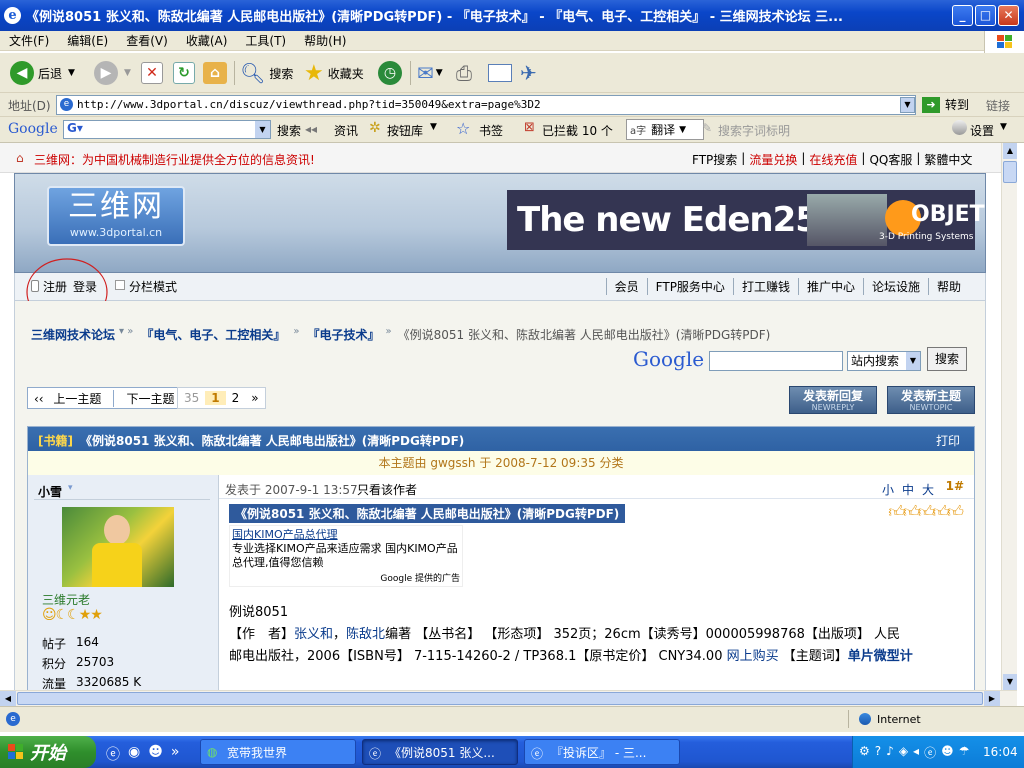 The height and width of the screenshot is (768, 1024). I want to click on only-author-link: 只看该作者, so click(387, 489).